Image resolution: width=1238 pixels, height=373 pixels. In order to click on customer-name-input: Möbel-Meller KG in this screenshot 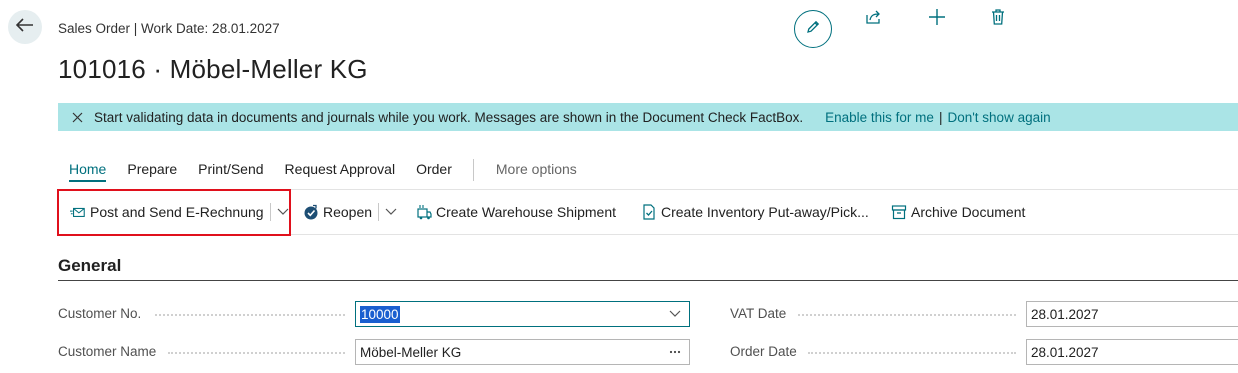, I will do `click(522, 352)`.